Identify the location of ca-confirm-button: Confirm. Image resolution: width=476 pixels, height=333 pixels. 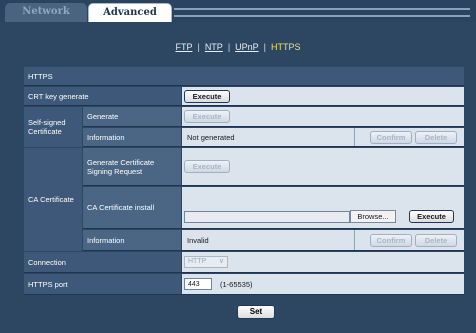
(391, 240).